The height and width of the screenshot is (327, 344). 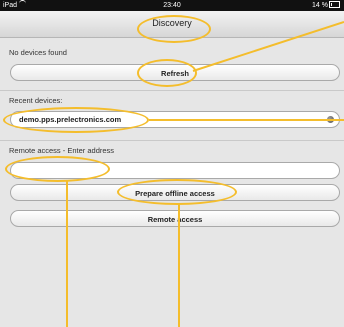 I want to click on status-bar: iPad 23:40 14 %, so click(x=172, y=5).